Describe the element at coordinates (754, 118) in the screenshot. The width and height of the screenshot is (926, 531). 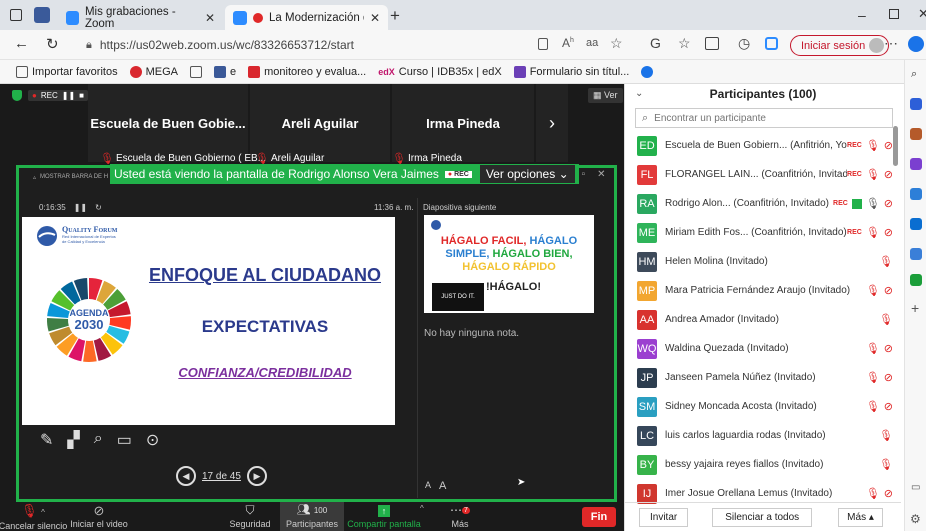
I see `search-input` at that location.